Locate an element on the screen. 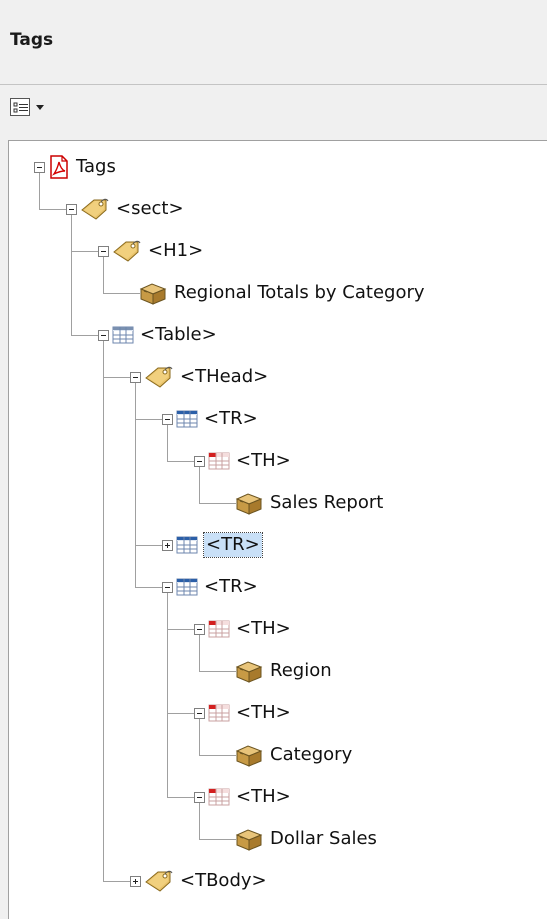 This screenshot has height=919, width=547. panel-toolbar is located at coordinates (273, 112).